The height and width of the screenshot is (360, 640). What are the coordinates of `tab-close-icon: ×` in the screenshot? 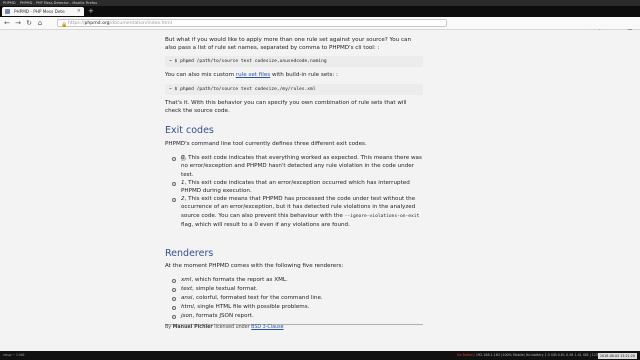 It's located at (79, 11).